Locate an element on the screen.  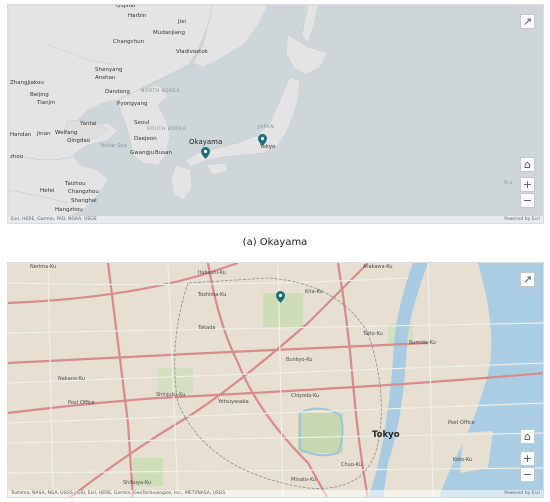
label-dandong: Dandong is located at coordinates (117, 92).